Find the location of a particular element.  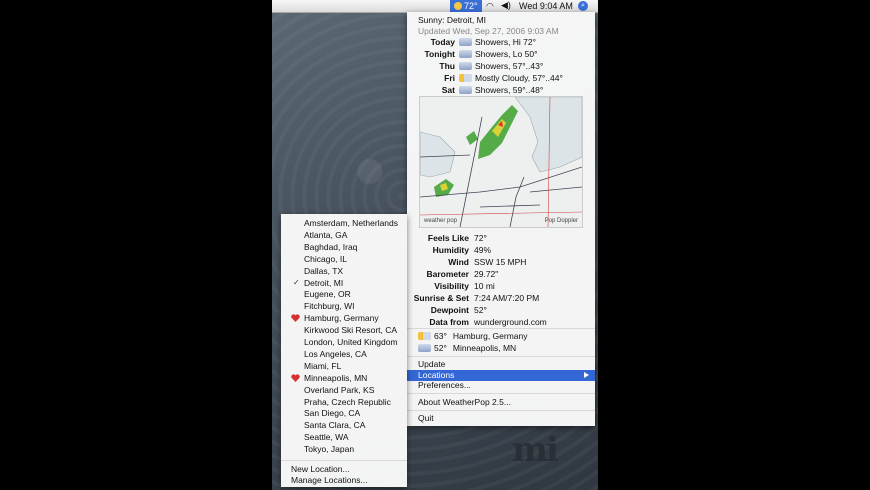

condition-value: 52° is located at coordinates (480, 310).